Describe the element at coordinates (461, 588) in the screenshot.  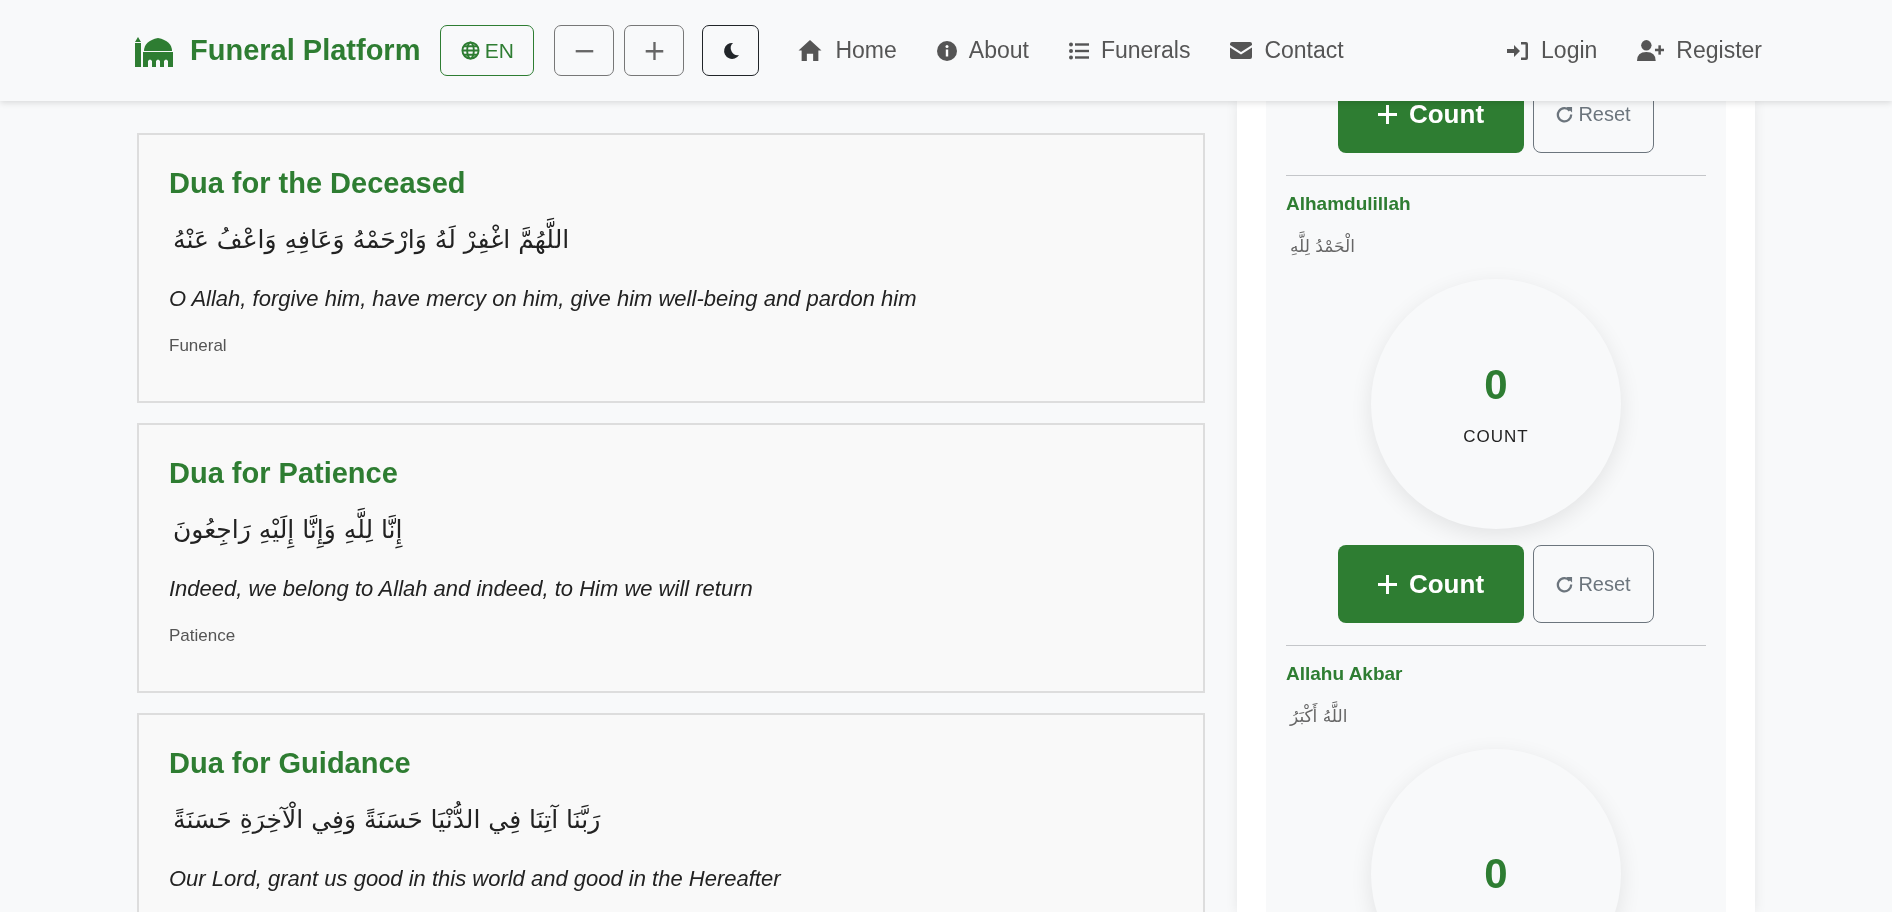
I see `translation-text: Indeed, we belong to Allah and indeed, to Him we will return` at that location.